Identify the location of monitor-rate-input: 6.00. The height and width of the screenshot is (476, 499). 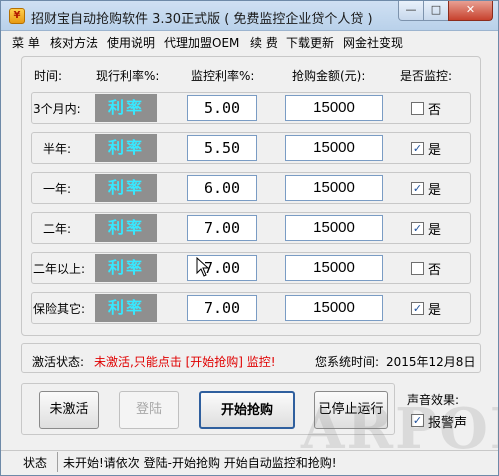
(222, 188).